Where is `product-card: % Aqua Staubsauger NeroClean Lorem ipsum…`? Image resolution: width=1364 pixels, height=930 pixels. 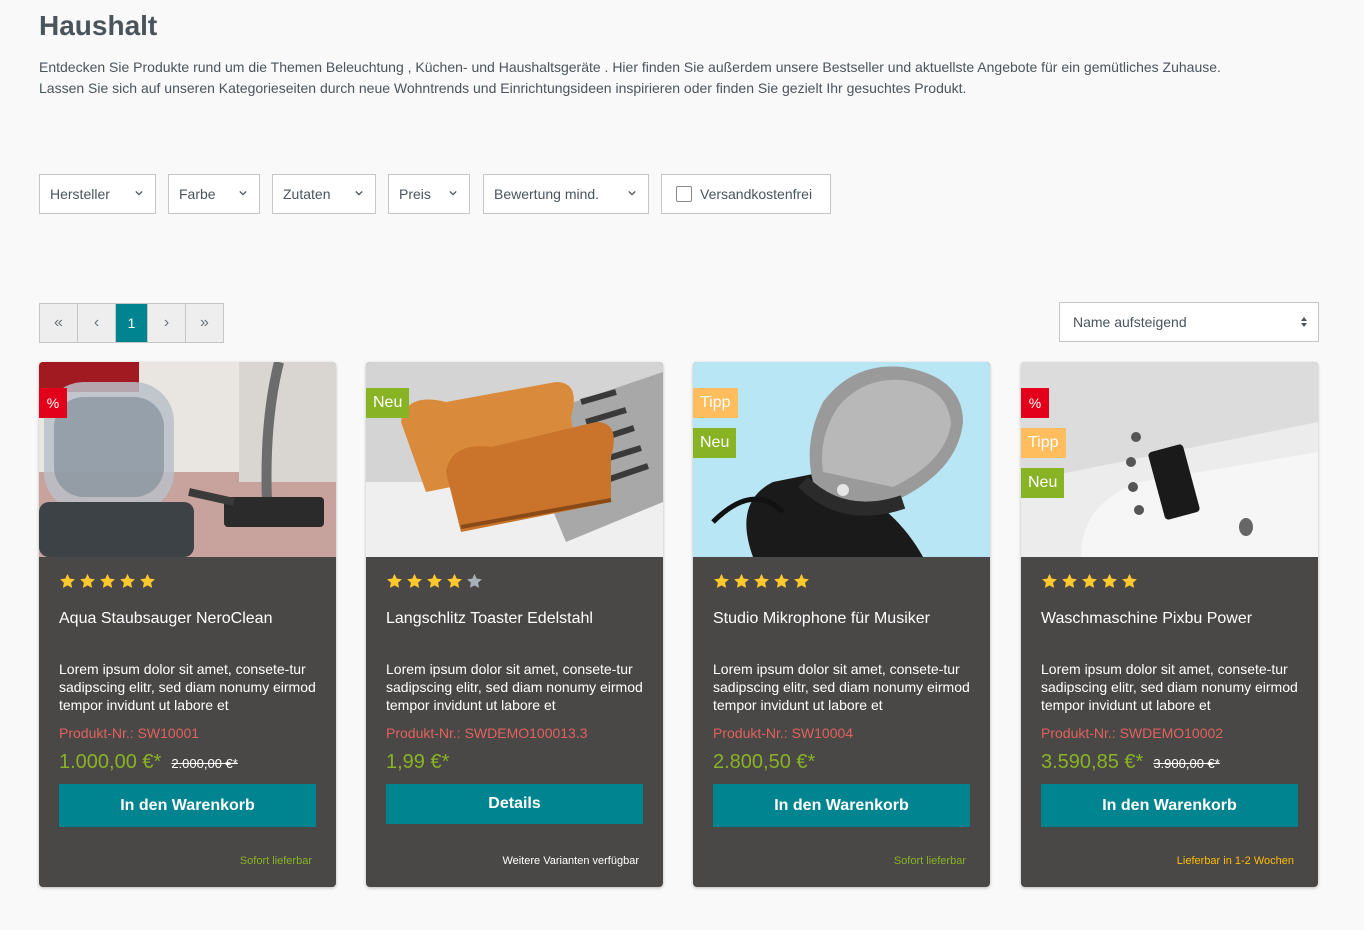 product-card: % Aqua Staubsauger NeroClean Lorem ipsum… is located at coordinates (187, 624).